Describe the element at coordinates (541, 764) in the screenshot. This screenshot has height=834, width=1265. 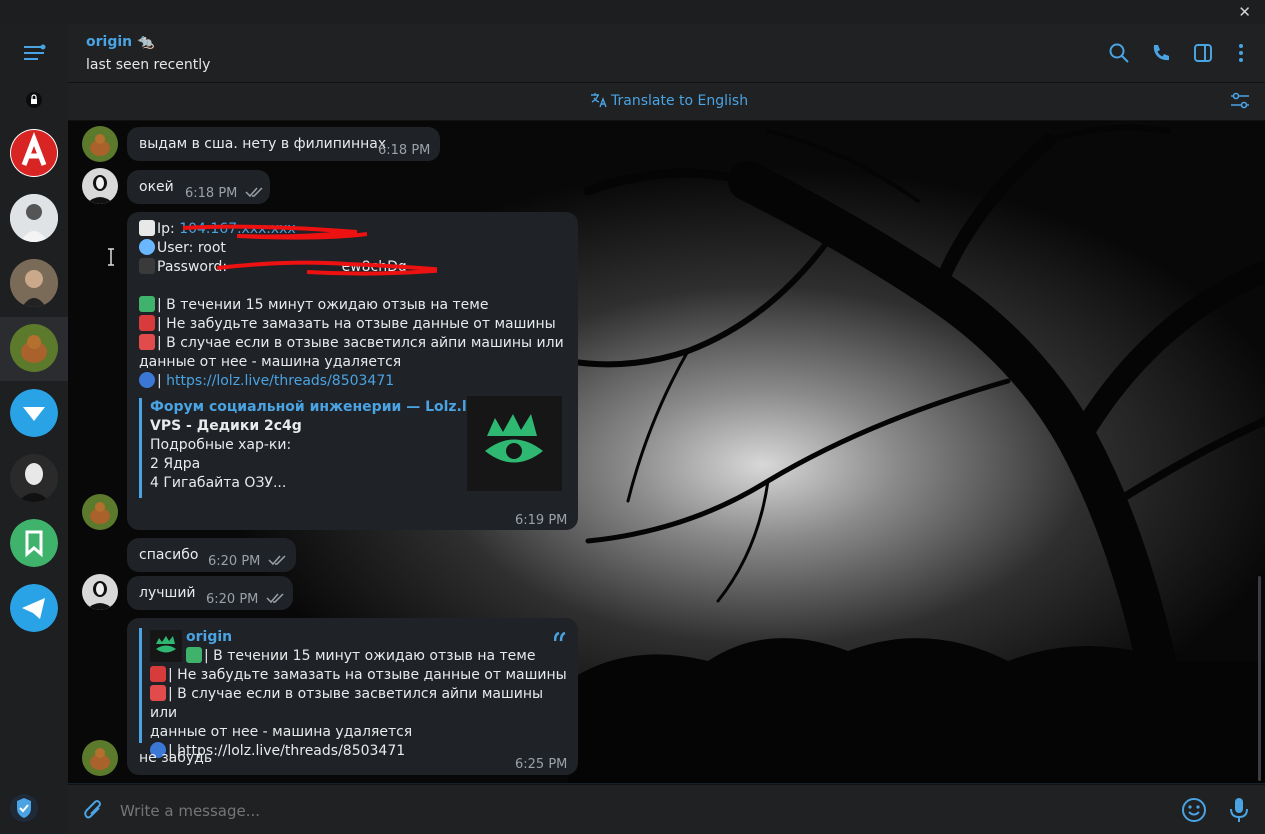
I see `message-time: 6:25 PM` at that location.